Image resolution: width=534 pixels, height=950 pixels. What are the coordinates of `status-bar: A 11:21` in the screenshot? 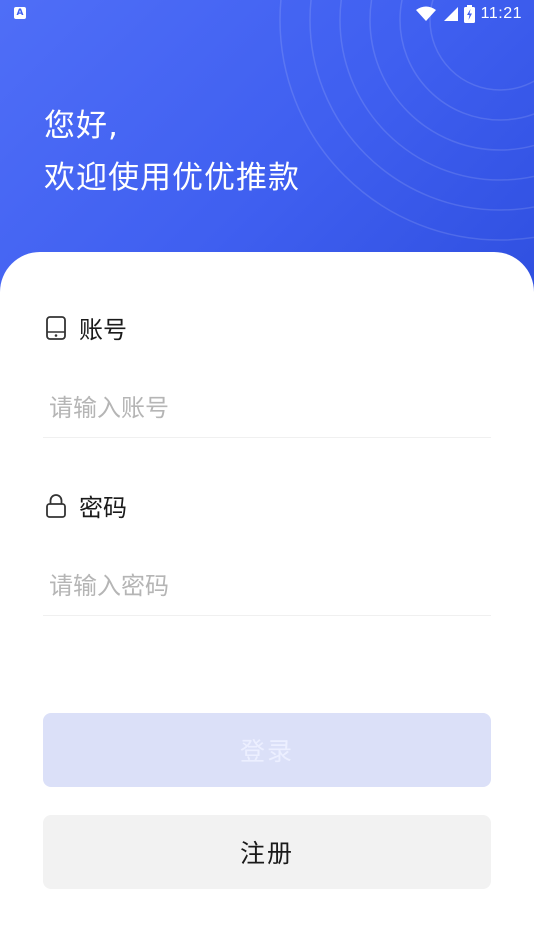 It's located at (267, 14).